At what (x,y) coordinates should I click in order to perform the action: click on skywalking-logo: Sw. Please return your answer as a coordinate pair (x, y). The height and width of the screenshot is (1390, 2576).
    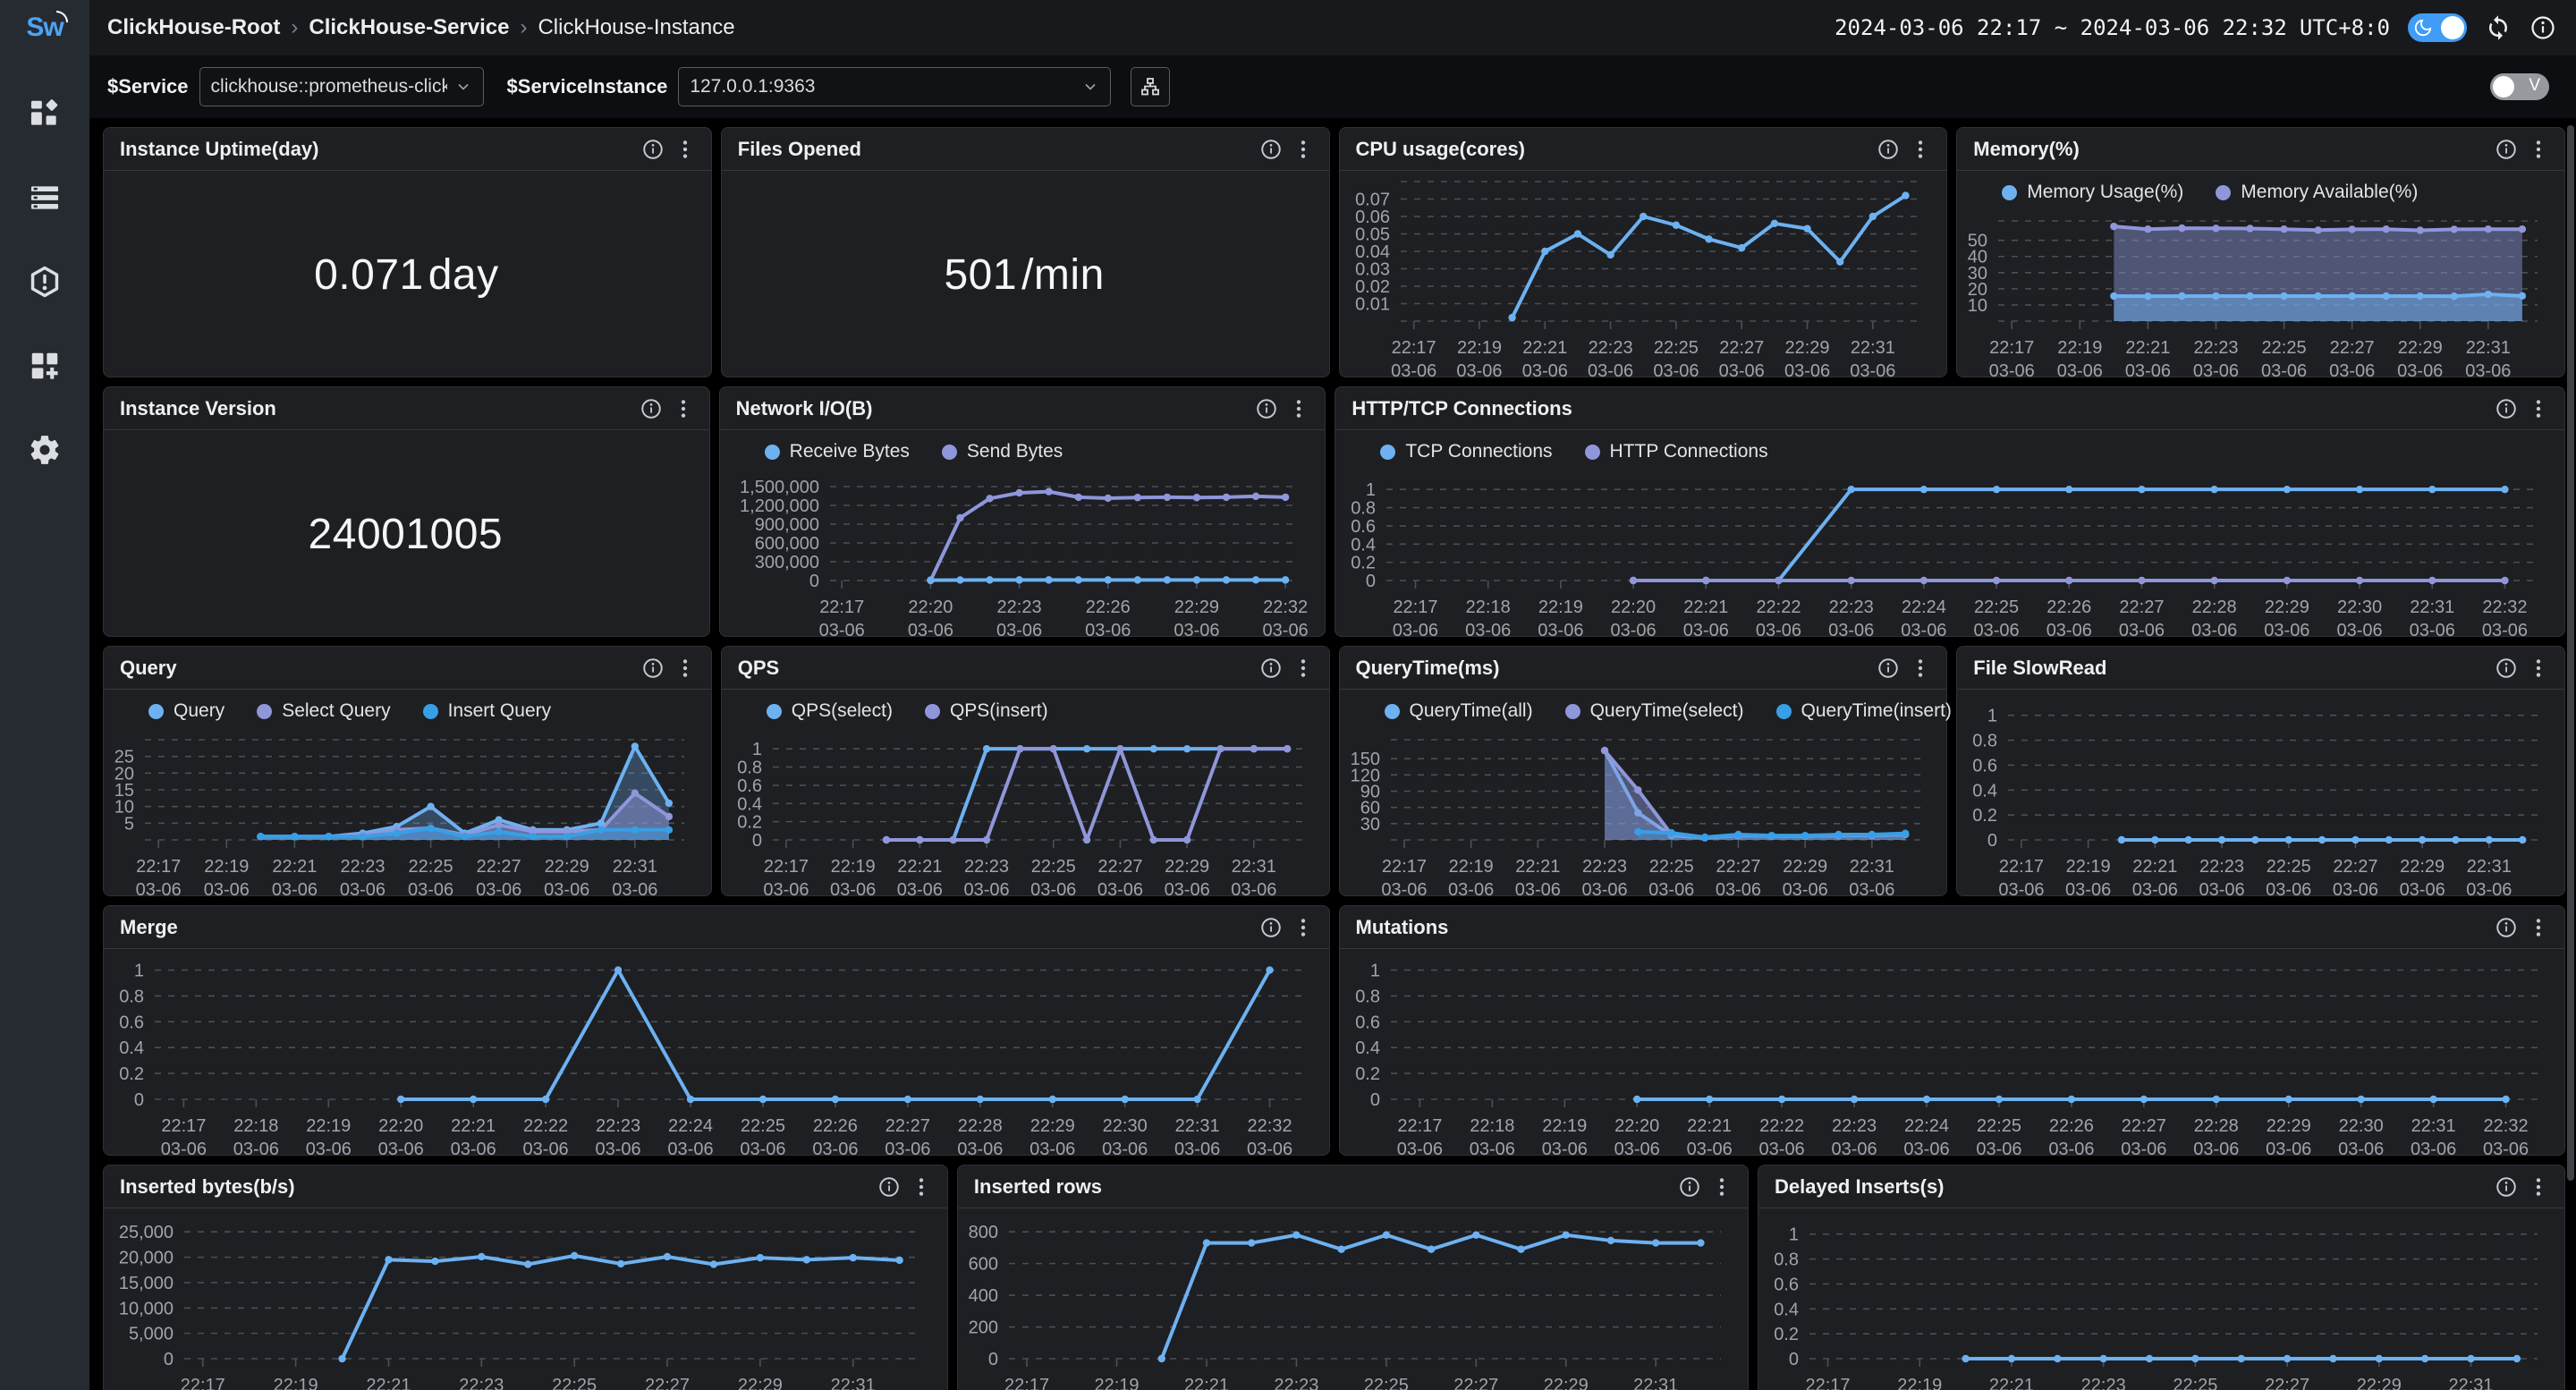
    Looking at the image, I should click on (44, 27).